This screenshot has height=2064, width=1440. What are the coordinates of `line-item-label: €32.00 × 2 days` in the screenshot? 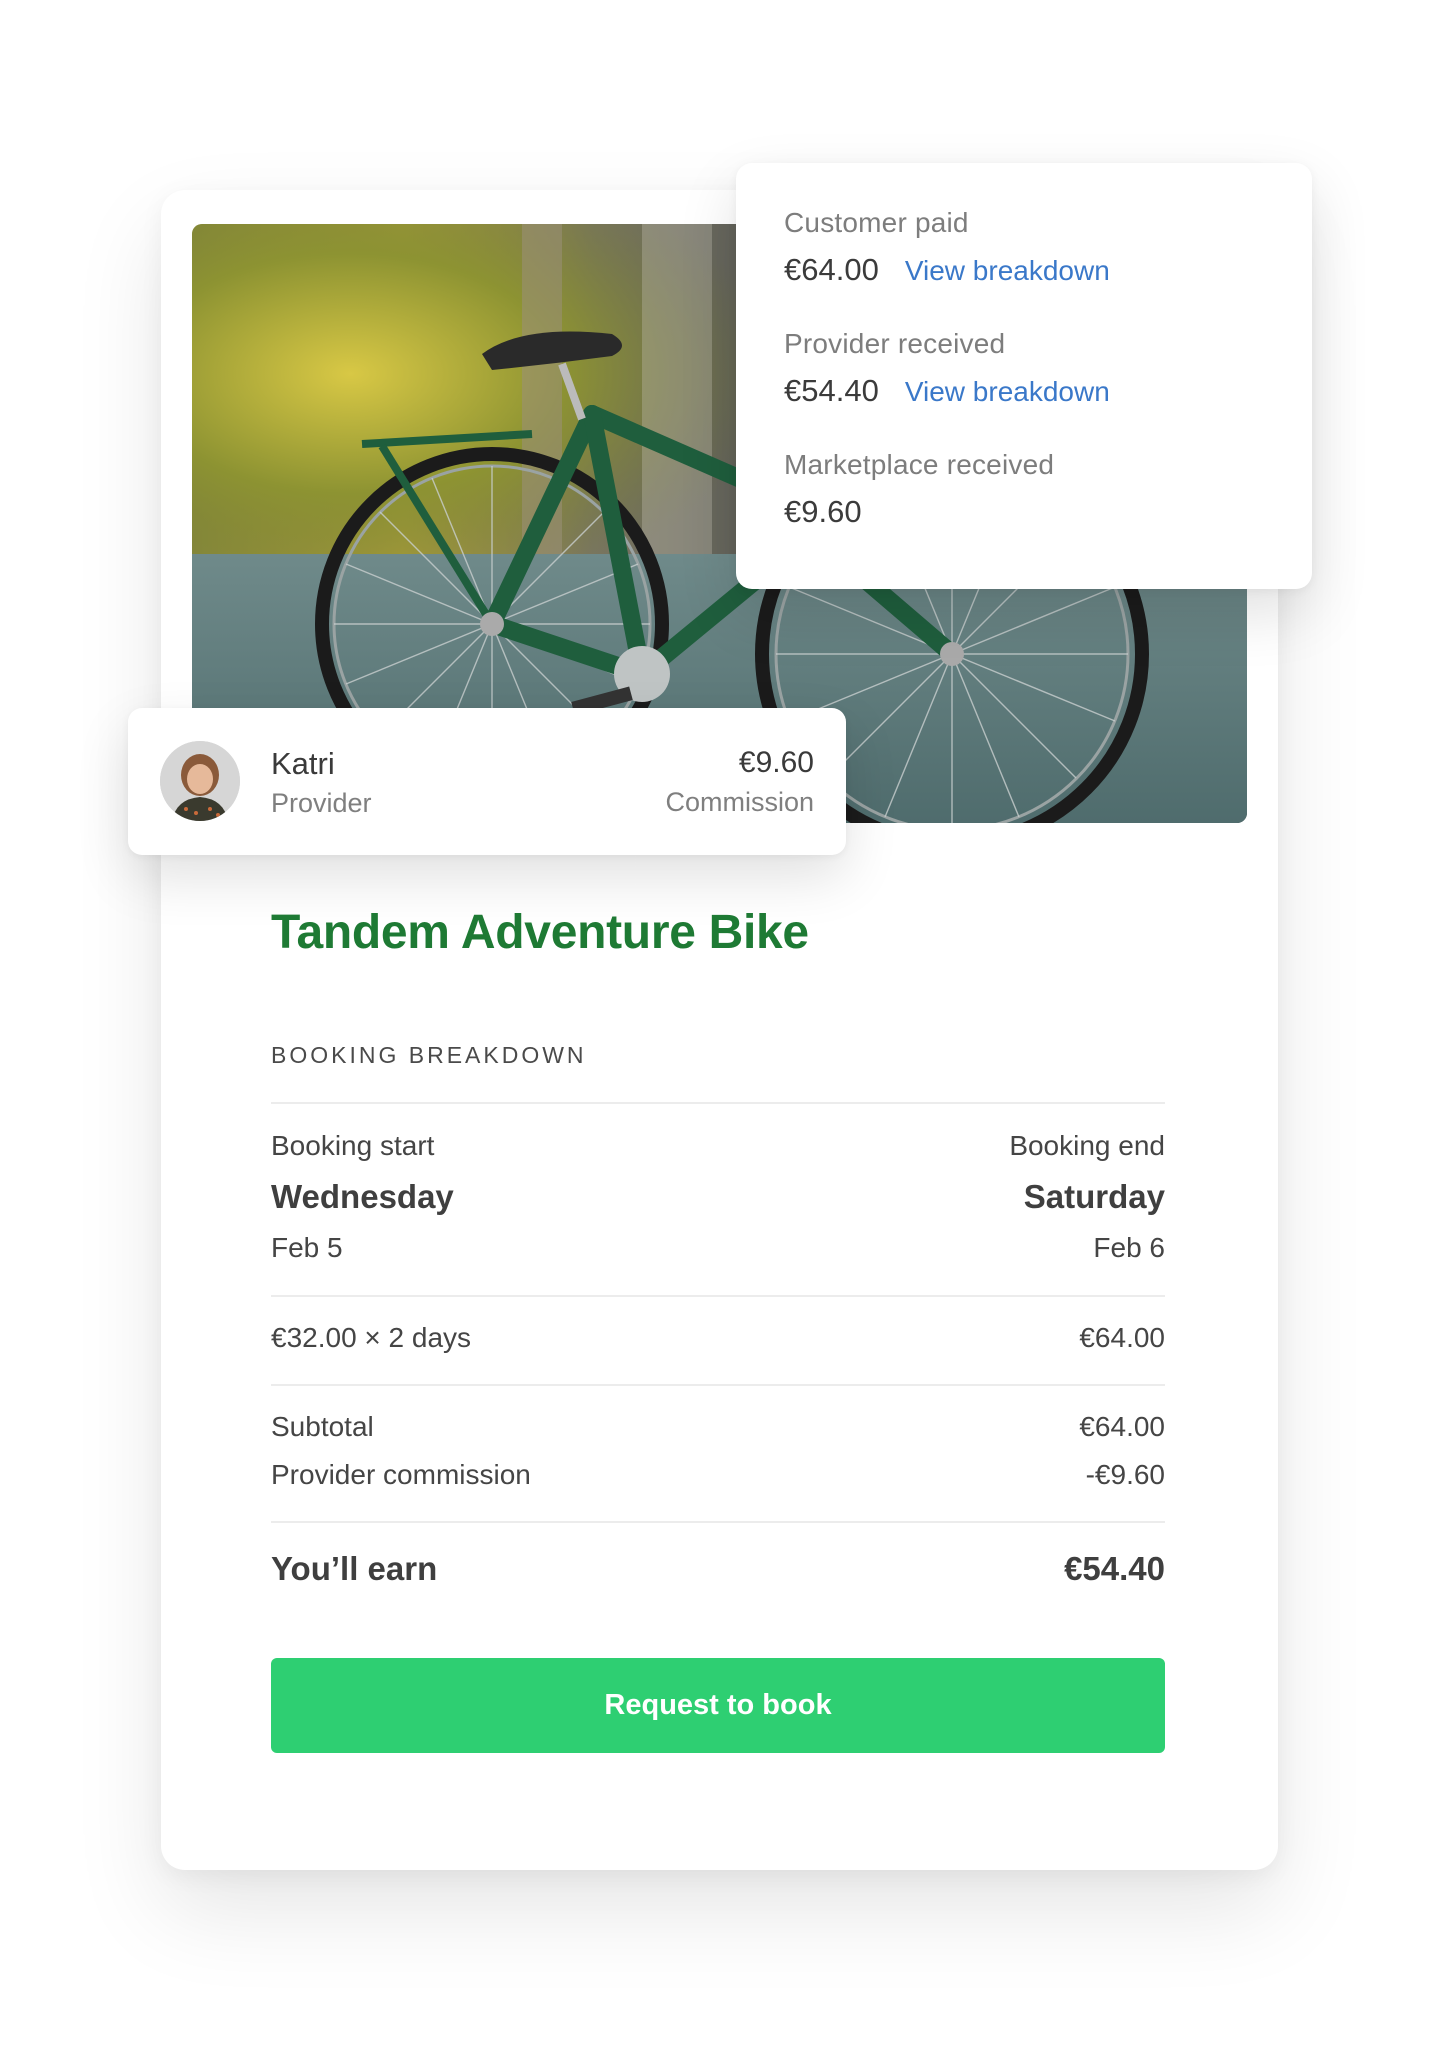 It's located at (371, 1337).